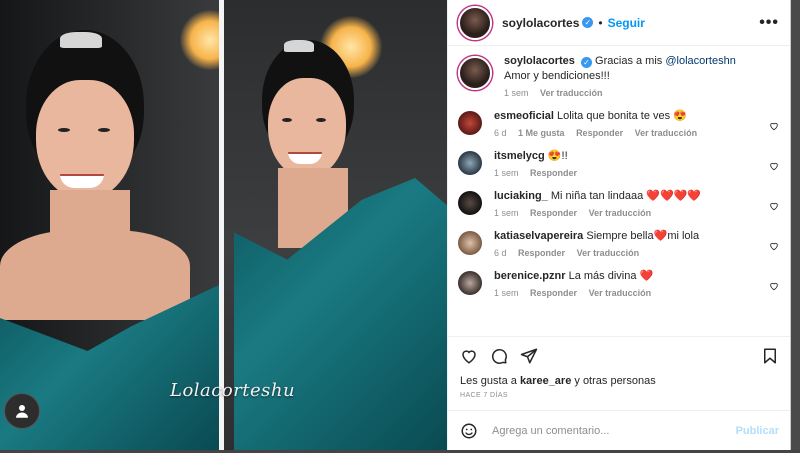 The image size is (800, 453). I want to click on comment-text: Lolita que bonita te ves 😍, so click(621, 116).